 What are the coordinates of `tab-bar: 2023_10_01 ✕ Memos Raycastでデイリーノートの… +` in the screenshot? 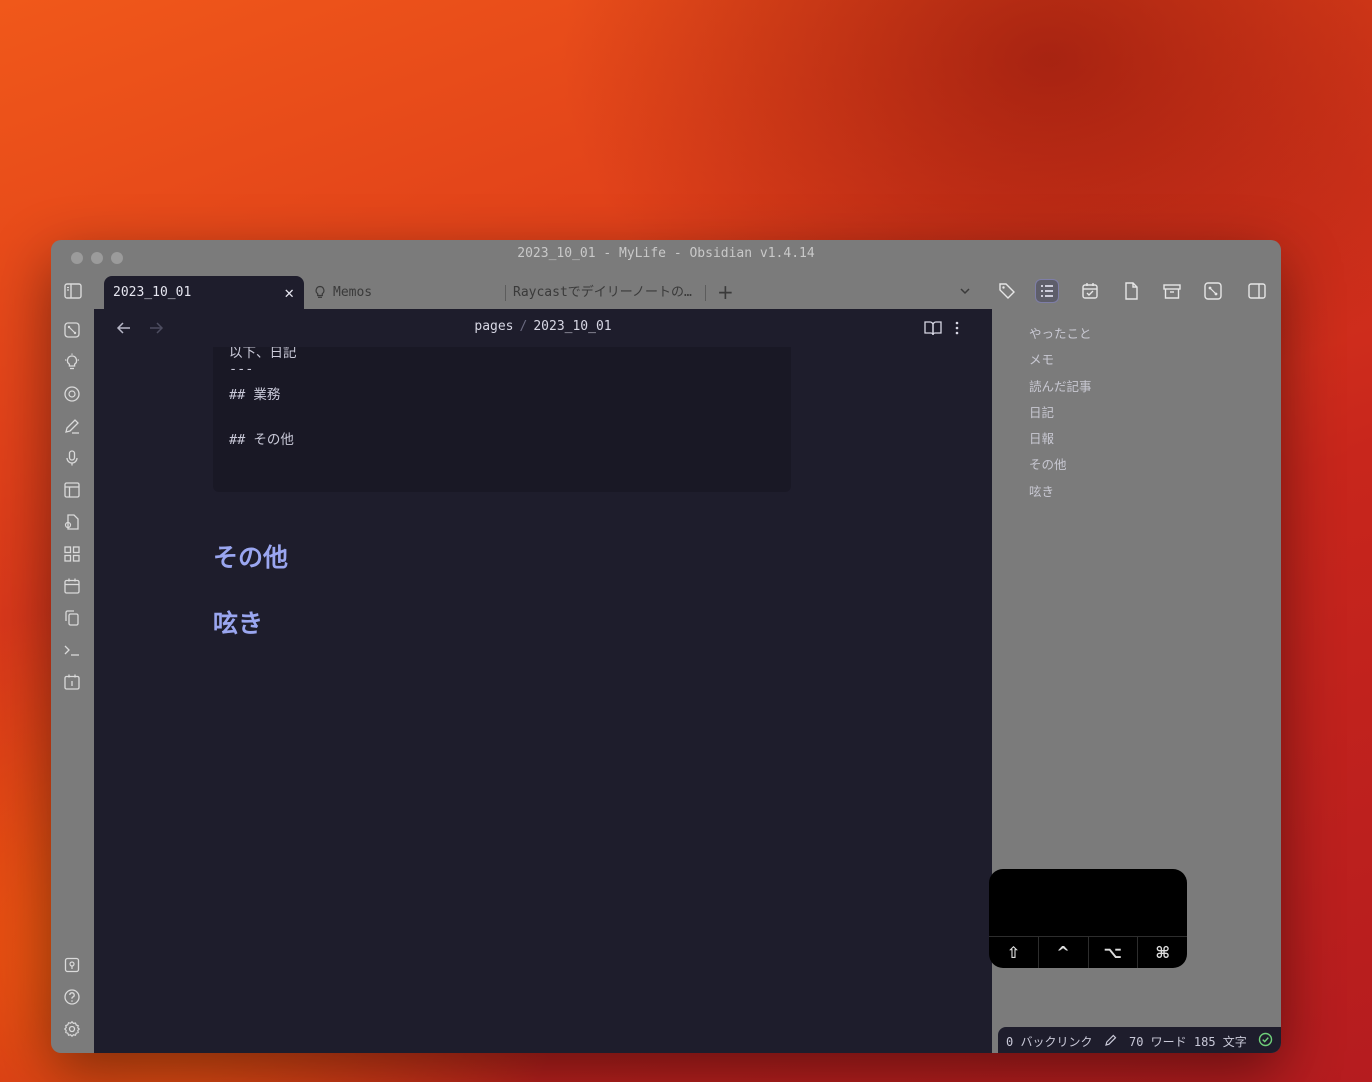 It's located at (666, 291).